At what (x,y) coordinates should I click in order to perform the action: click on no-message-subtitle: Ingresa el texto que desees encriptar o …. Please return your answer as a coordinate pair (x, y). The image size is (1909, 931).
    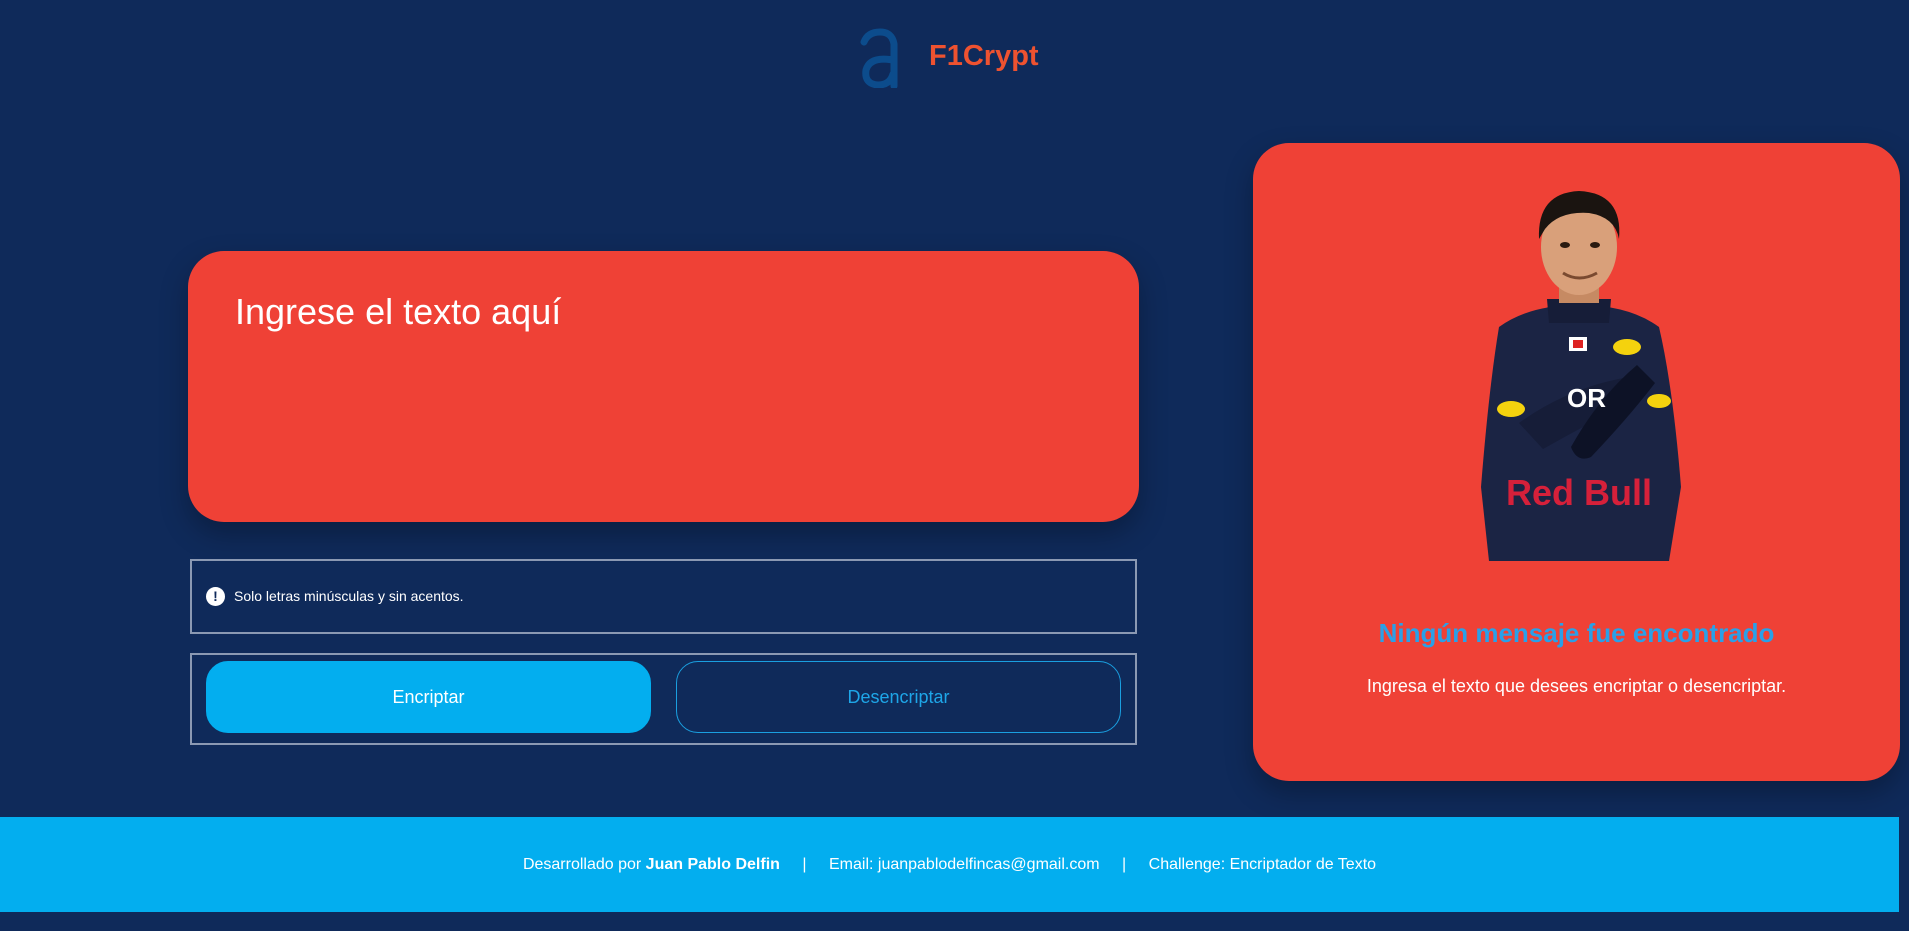
    Looking at the image, I should click on (1576, 686).